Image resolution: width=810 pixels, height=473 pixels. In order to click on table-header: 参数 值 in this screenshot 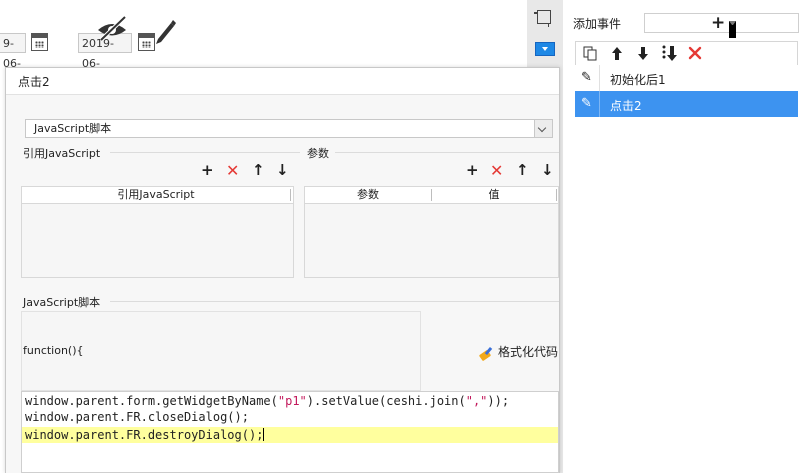, I will do `click(431, 195)`.